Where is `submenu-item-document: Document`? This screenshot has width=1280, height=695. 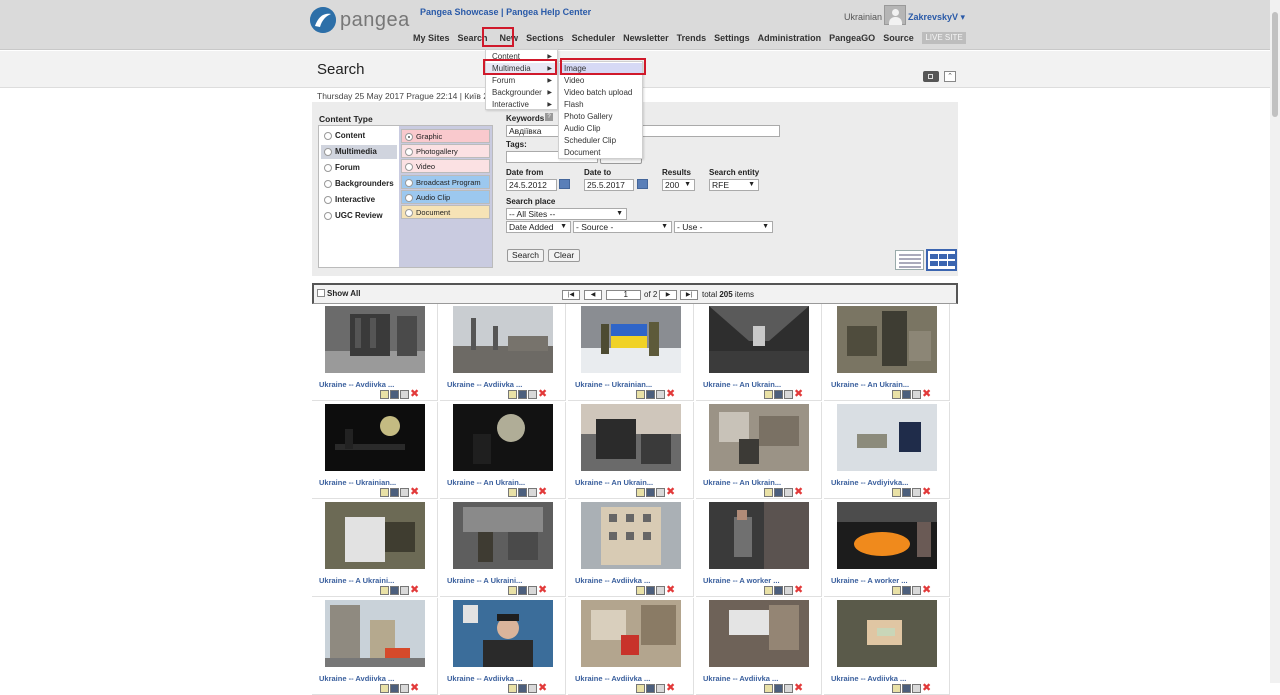 submenu-item-document: Document is located at coordinates (600, 153).